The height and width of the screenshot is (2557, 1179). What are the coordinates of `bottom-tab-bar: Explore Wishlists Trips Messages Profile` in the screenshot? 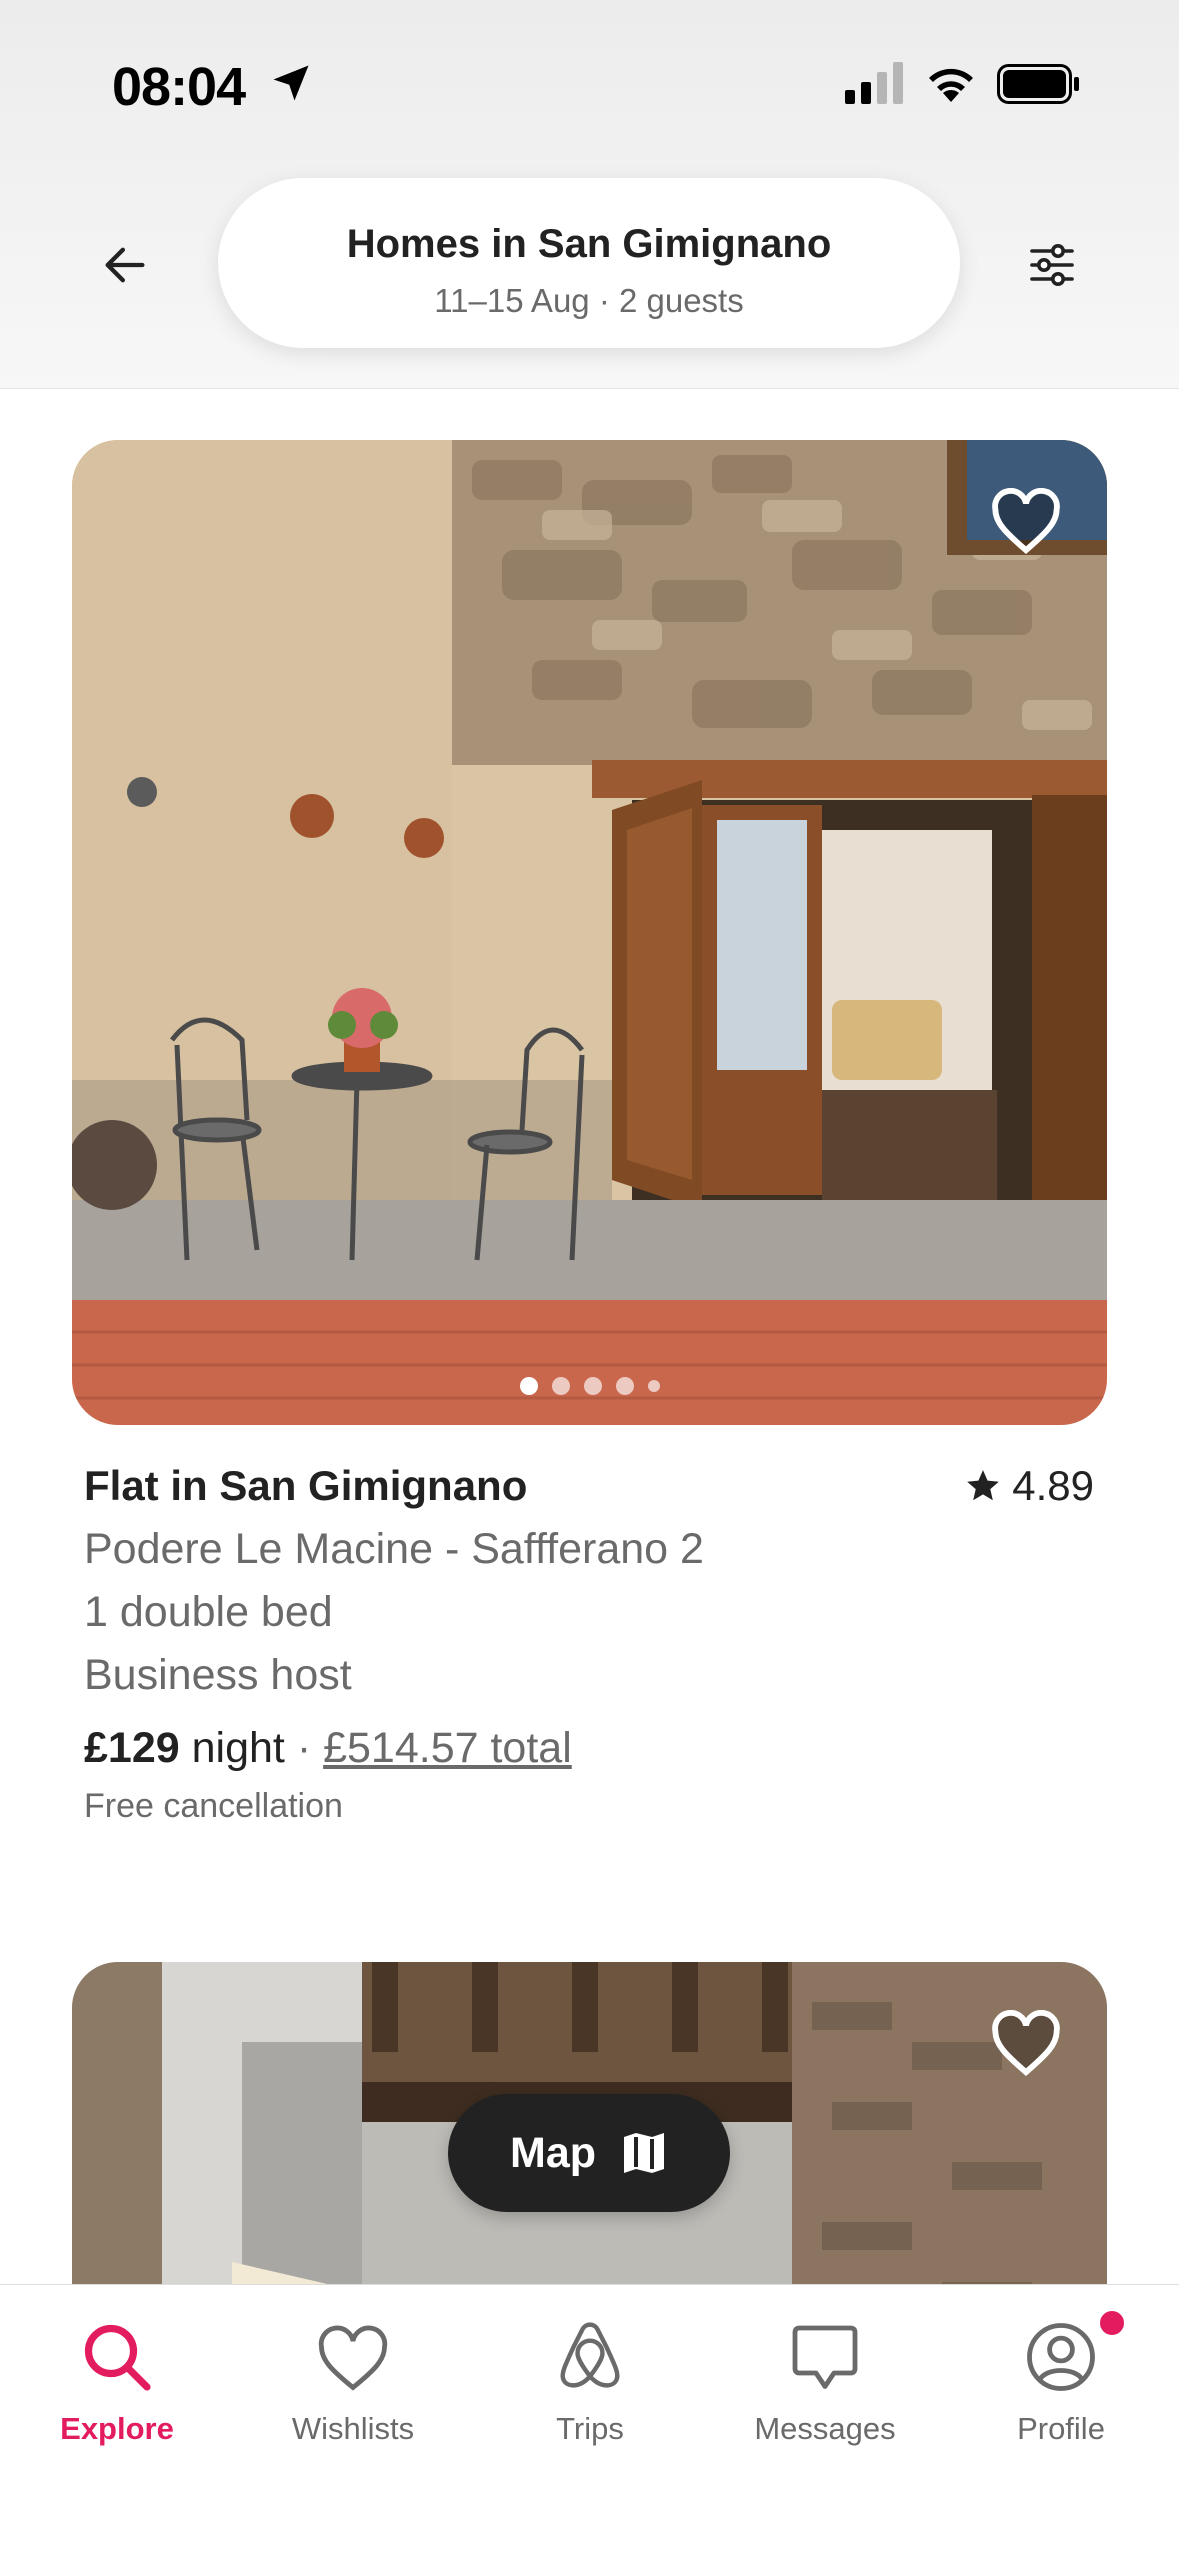 It's located at (589, 2420).